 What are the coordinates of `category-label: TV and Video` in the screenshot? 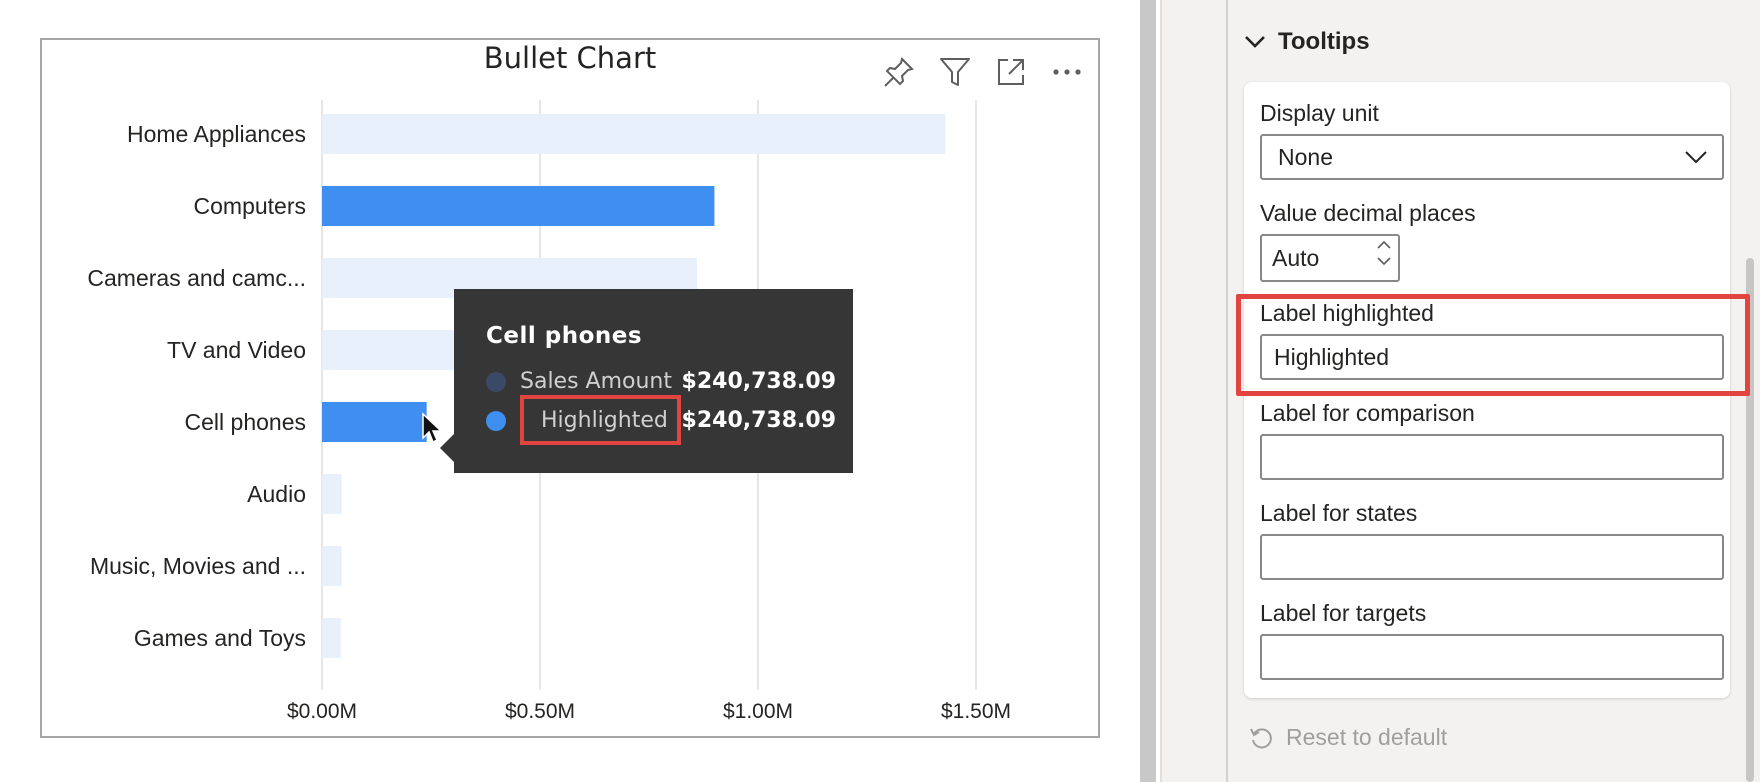 It's located at (236, 350).